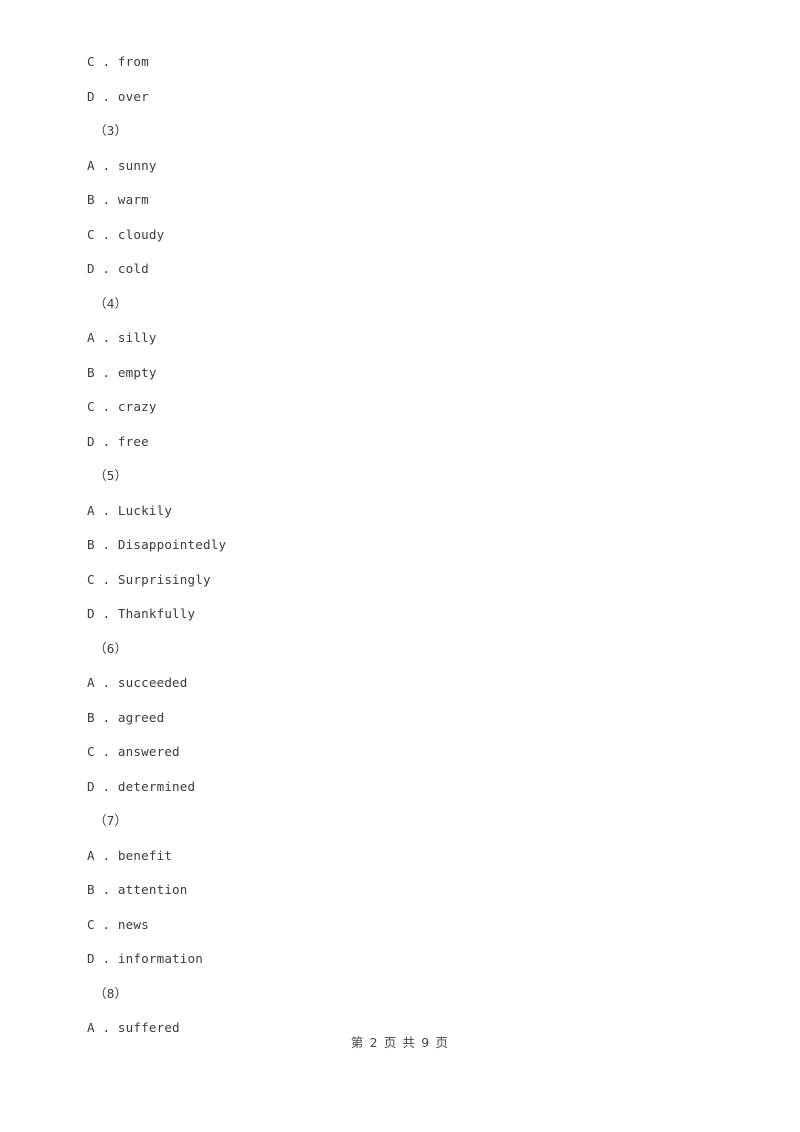 This screenshot has height=1132, width=800. I want to click on answer-option: C . from, so click(118, 61).